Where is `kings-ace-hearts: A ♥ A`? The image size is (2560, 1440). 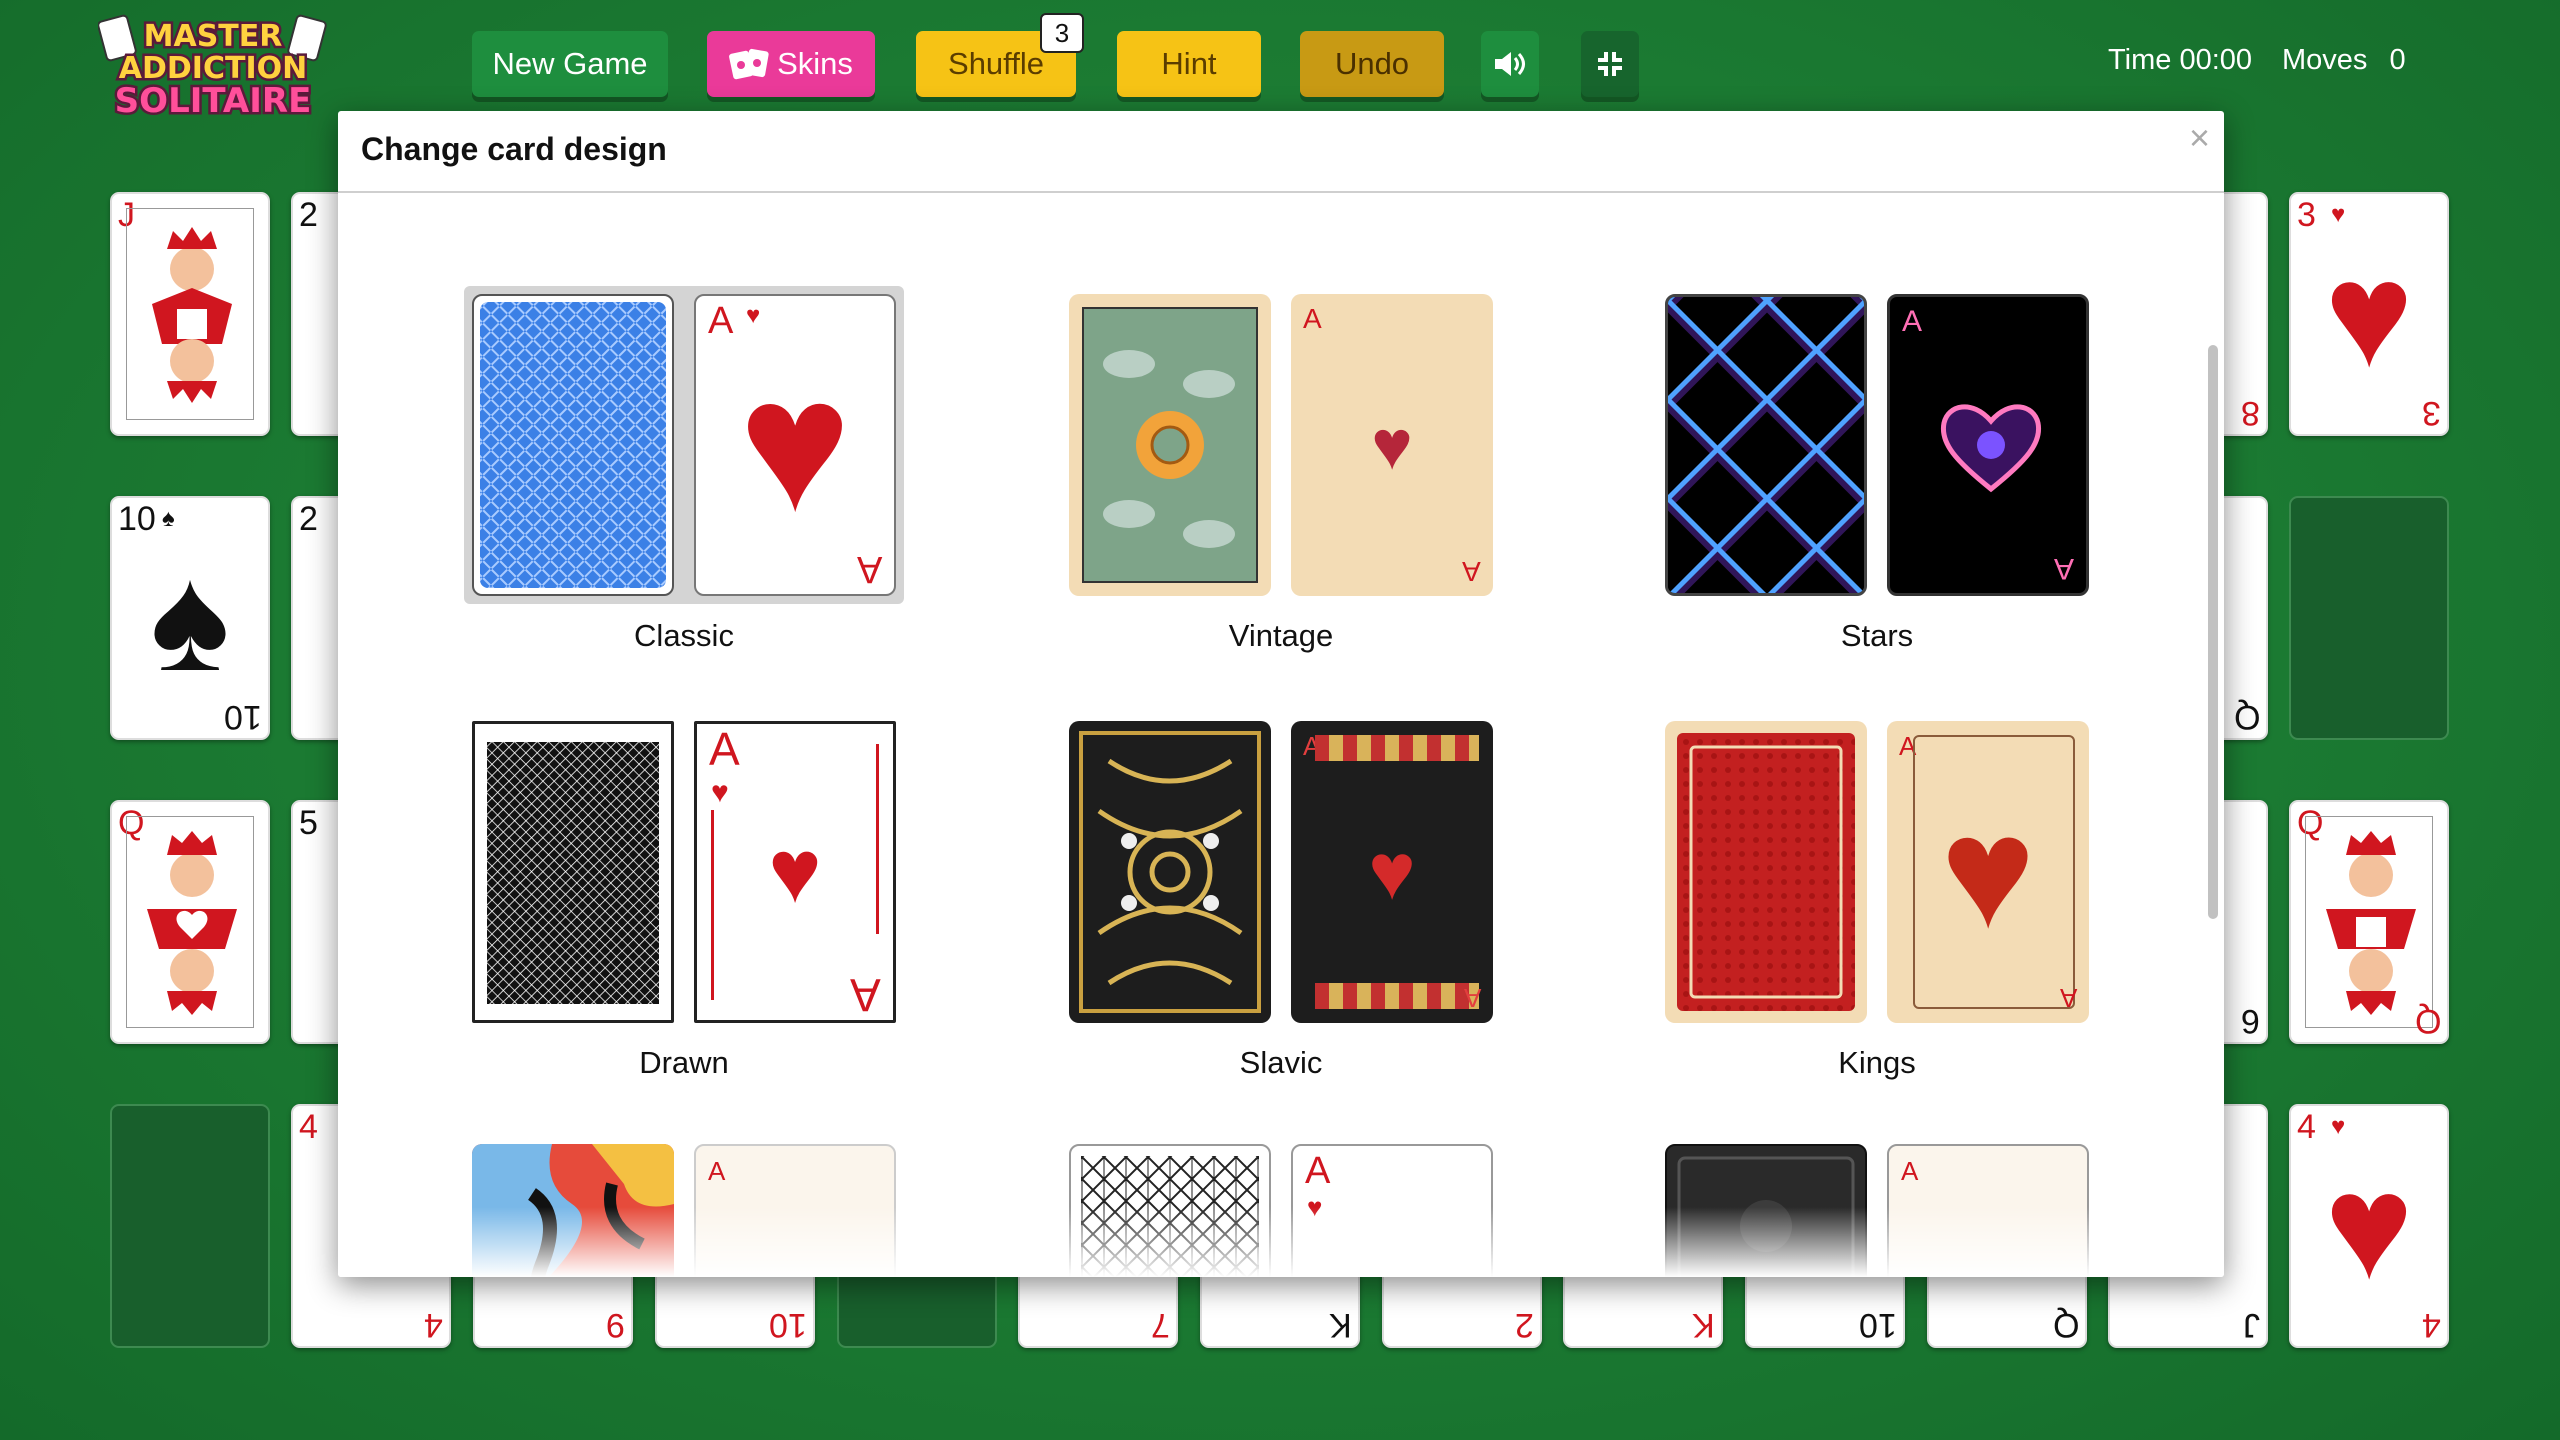
kings-ace-hearts: A ♥ A is located at coordinates (1988, 872).